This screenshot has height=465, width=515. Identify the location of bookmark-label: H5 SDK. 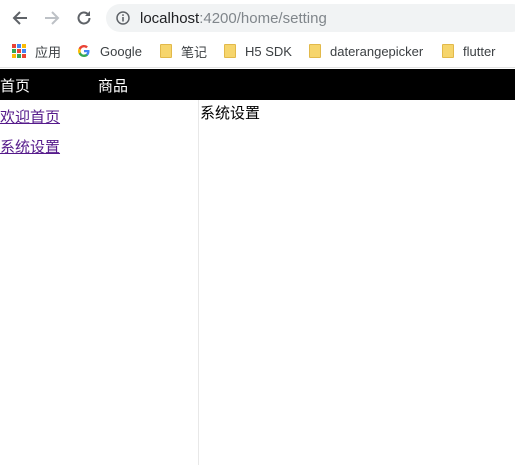
(268, 51).